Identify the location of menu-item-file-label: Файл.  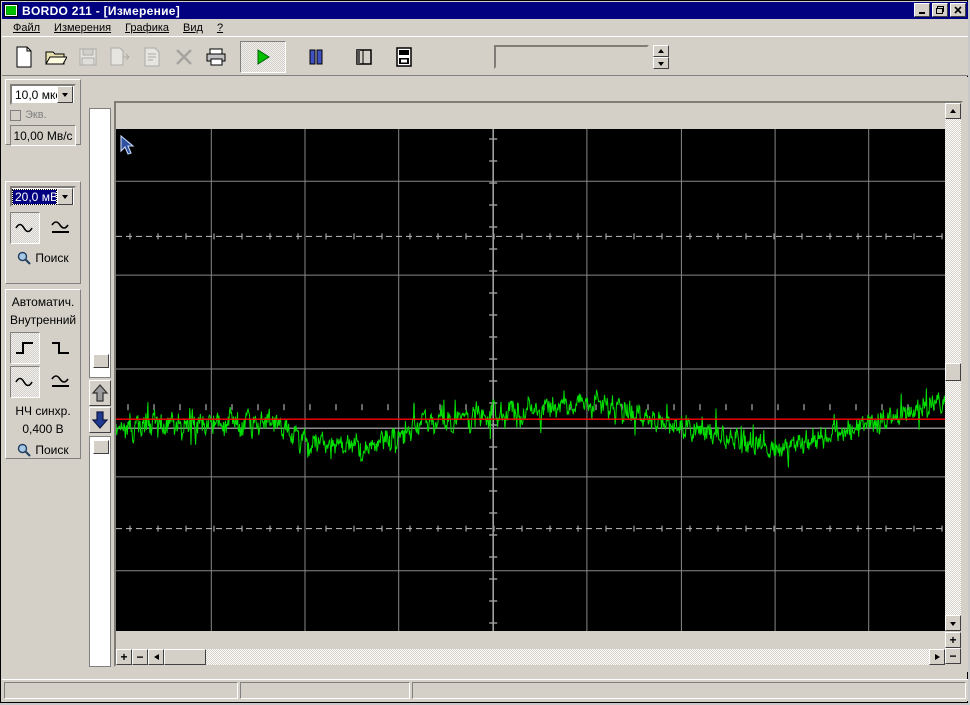
(27, 27).